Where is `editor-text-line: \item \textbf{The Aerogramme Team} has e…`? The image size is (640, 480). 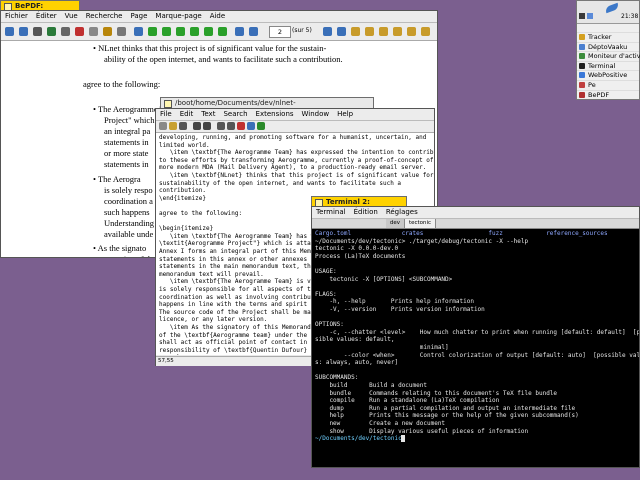
editor-text-line: \item \textbf{The Aerogramme Team} has e… is located at coordinates (296, 153).